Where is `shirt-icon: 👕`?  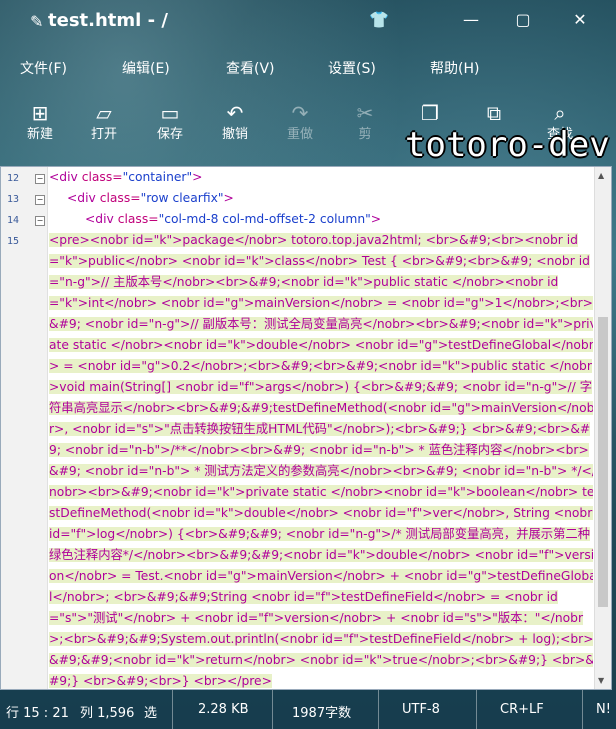
shirt-icon: 👕 is located at coordinates (379, 19).